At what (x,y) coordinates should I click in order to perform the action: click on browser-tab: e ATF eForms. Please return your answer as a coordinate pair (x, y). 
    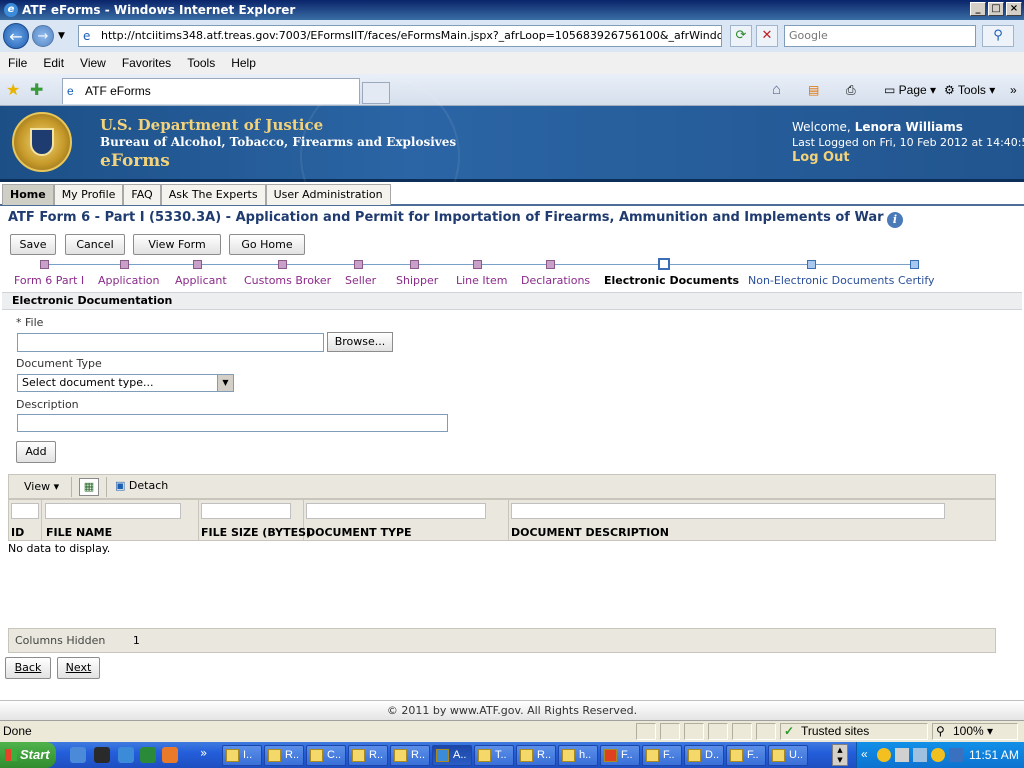
    Looking at the image, I should click on (211, 91).